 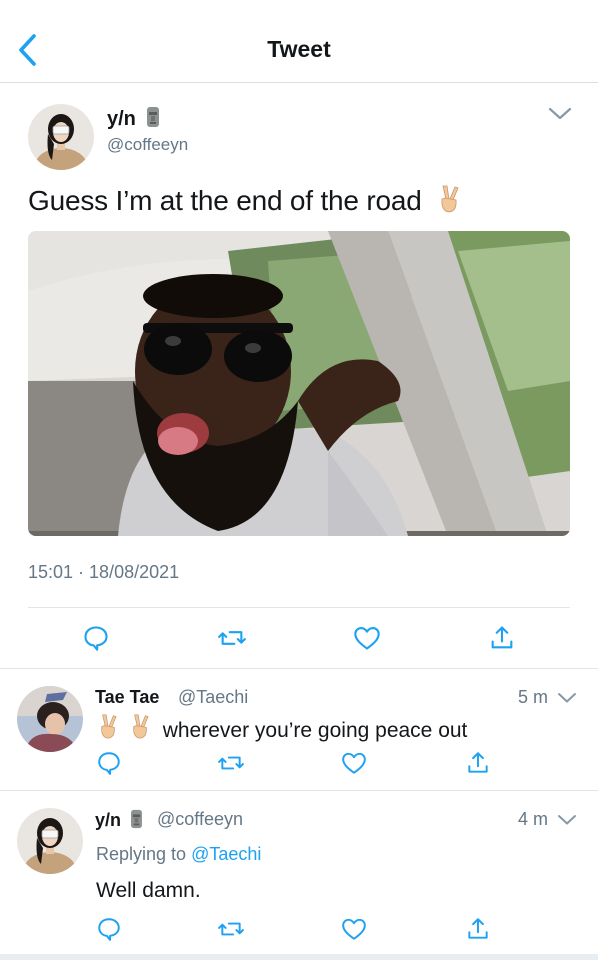 I want to click on tweet-text: Guess I’m at the end of the road, so click(x=244, y=202).